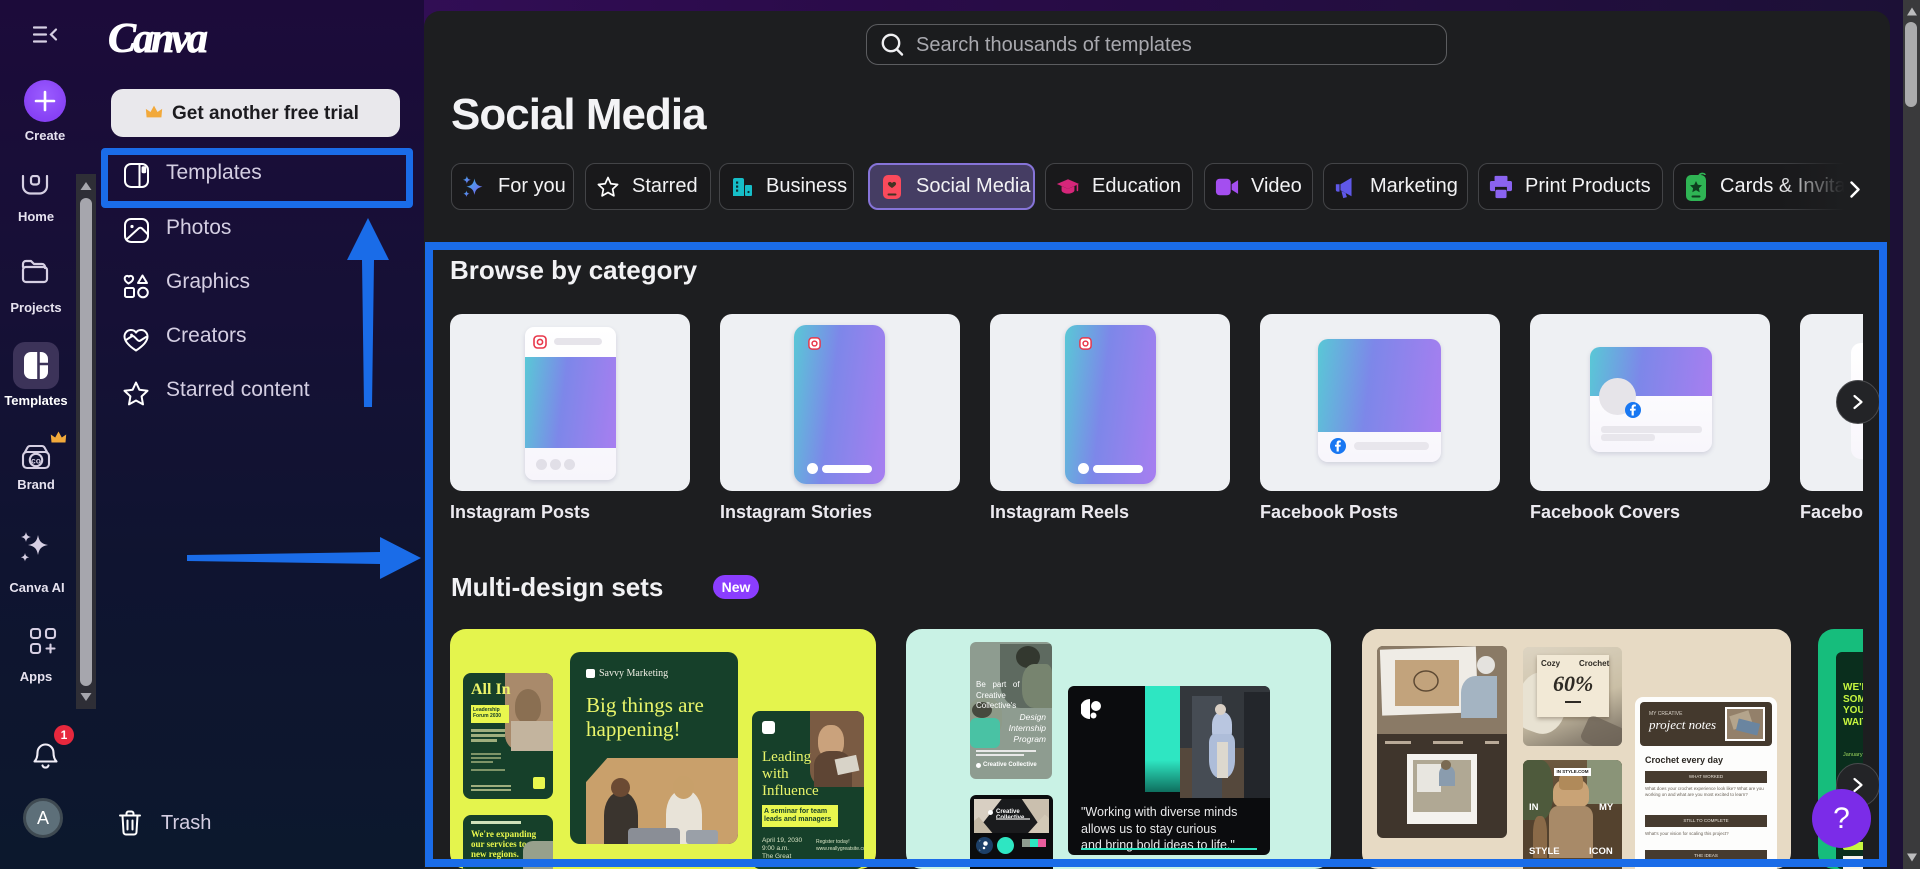  What do you see at coordinates (36, 461) in the screenshot?
I see `svg-text: co` at bounding box center [36, 461].